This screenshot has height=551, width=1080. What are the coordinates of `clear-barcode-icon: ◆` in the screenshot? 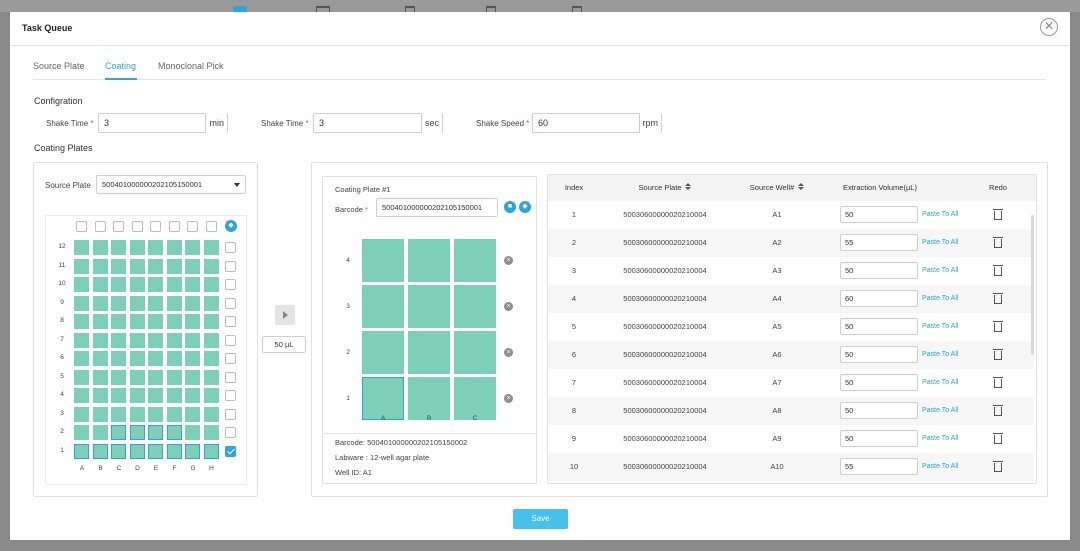 It's located at (525, 207).